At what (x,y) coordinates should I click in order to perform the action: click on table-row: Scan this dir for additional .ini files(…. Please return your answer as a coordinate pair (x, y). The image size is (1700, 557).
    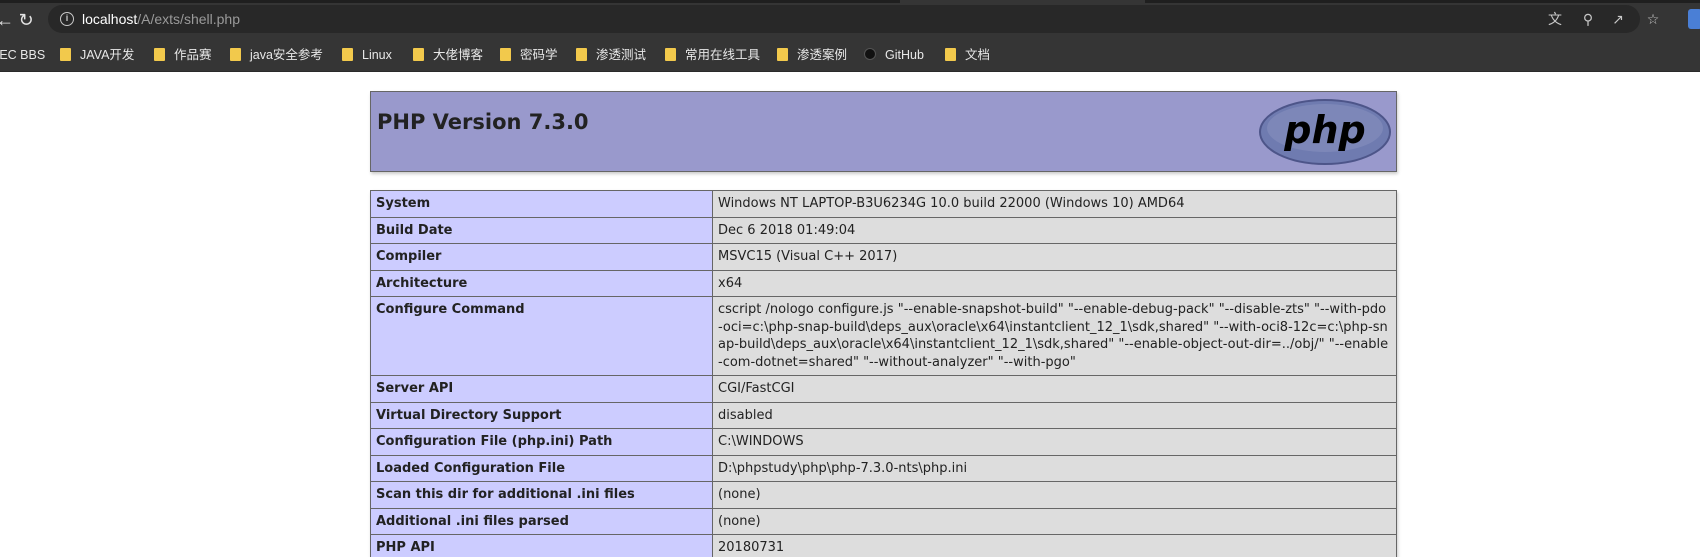
    Looking at the image, I should click on (883, 495).